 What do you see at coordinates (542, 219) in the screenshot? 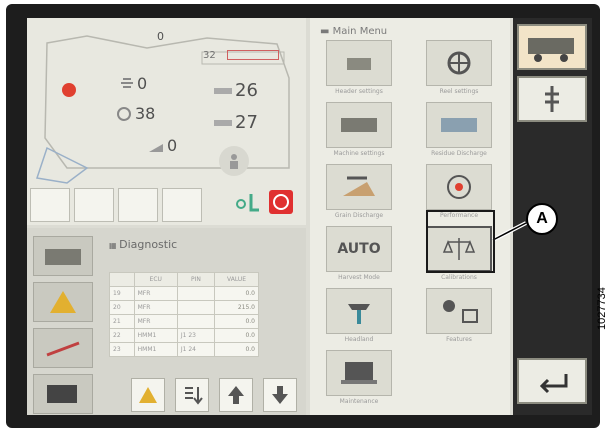
I see `callout-label: A` at bounding box center [542, 219].